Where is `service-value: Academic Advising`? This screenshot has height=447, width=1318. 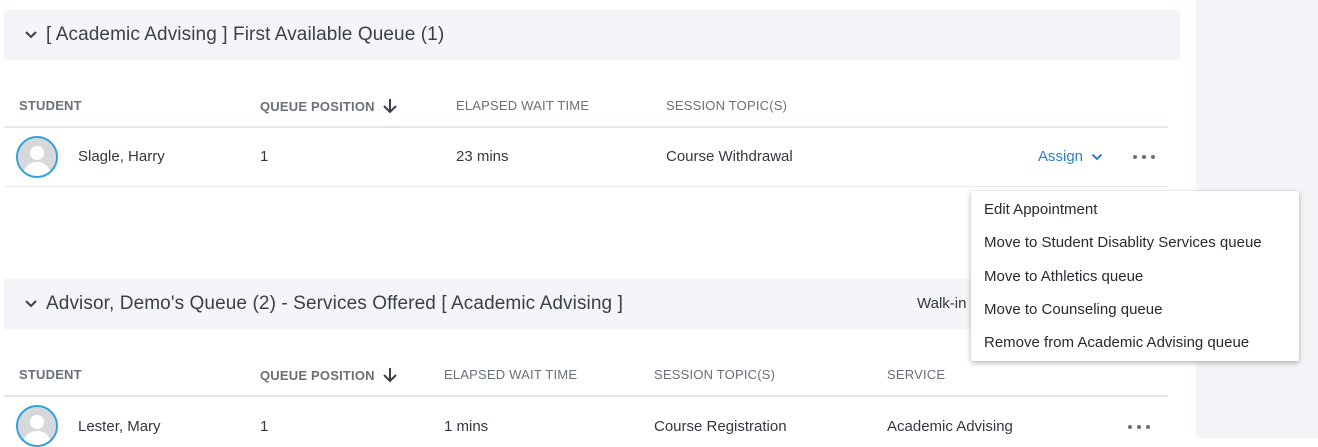 service-value: Academic Advising is located at coordinates (950, 426).